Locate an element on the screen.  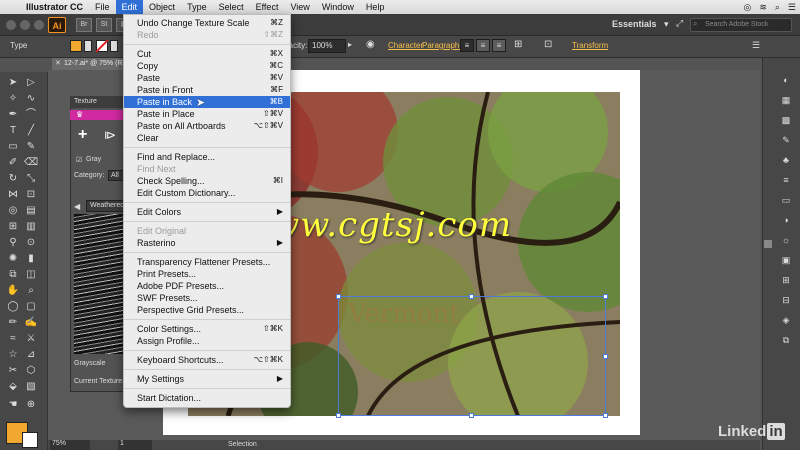
fill-dropdown is located at coordinates (88, 46).